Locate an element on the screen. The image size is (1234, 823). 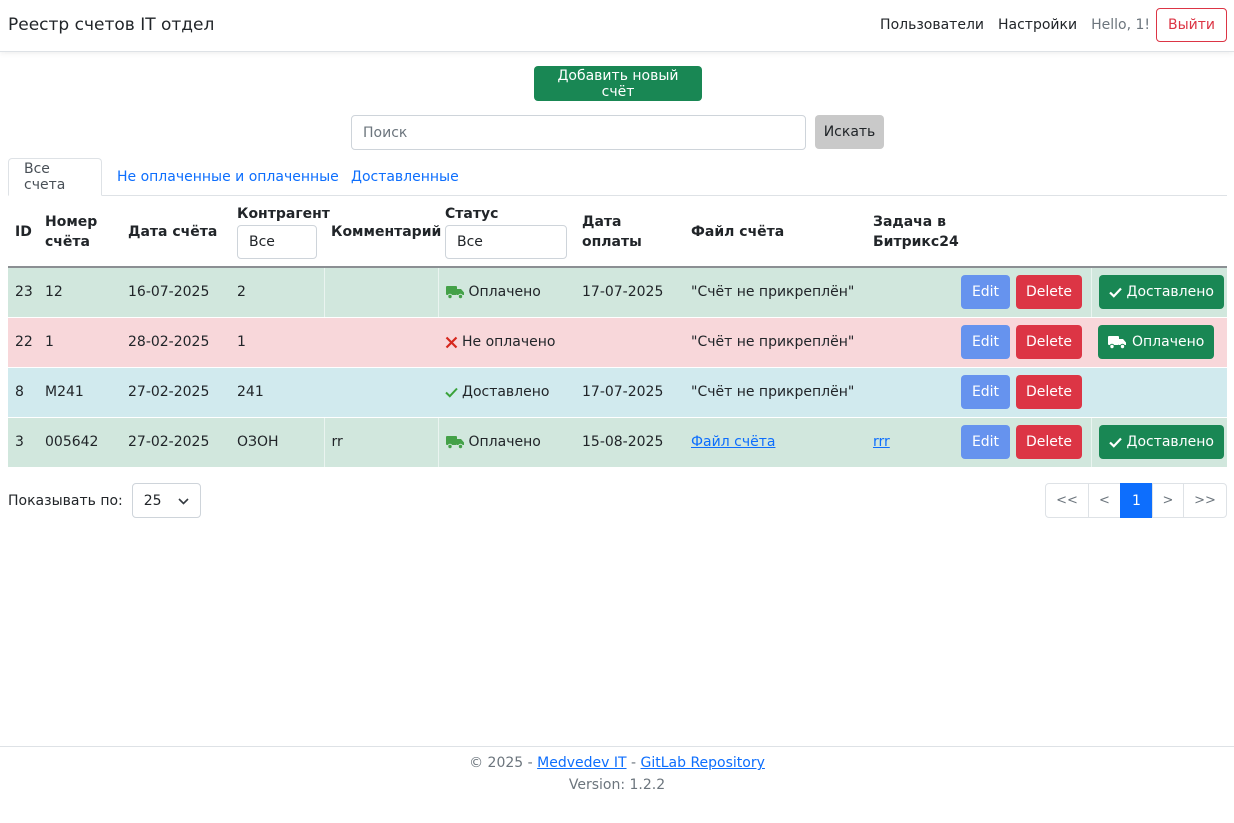
status-filter-select: Все is located at coordinates (506, 242).